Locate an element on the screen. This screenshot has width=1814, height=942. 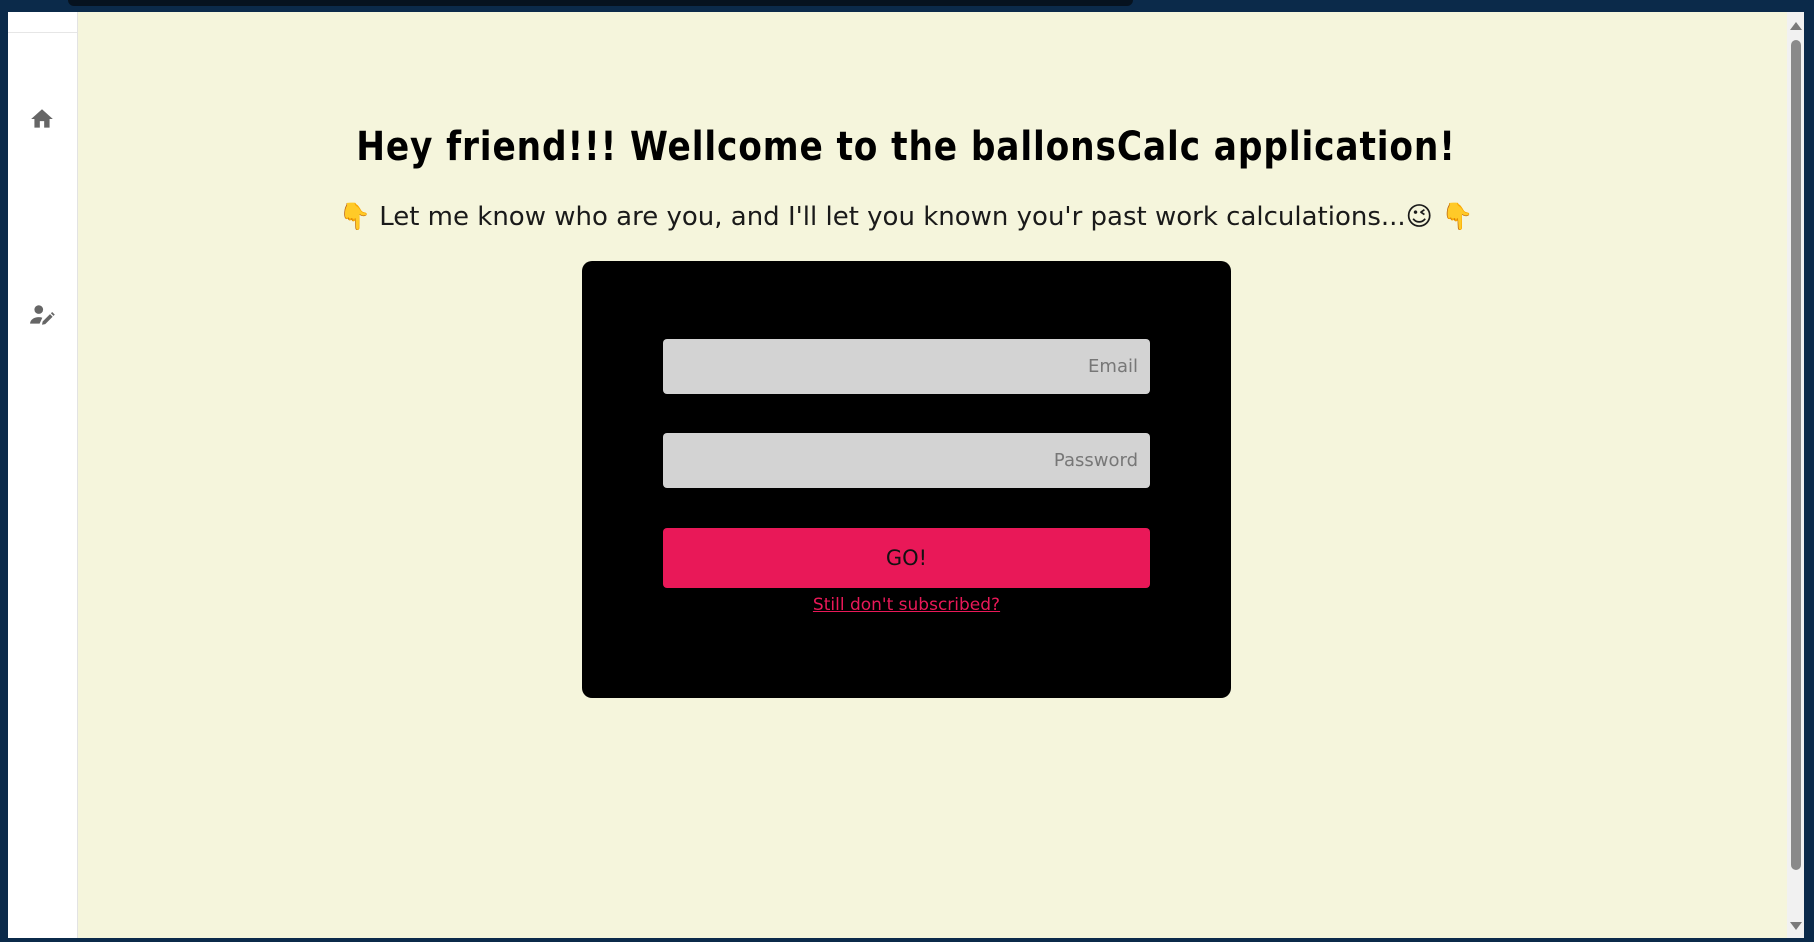
sidebar-item-register is located at coordinates (42, 315).